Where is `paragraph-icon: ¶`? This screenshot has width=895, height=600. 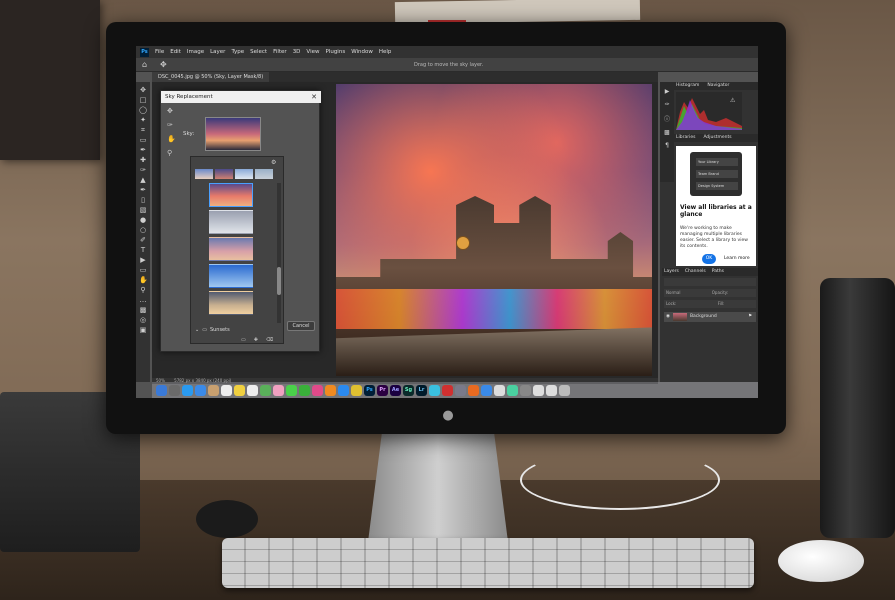 paragraph-icon: ¶ is located at coordinates (667, 145).